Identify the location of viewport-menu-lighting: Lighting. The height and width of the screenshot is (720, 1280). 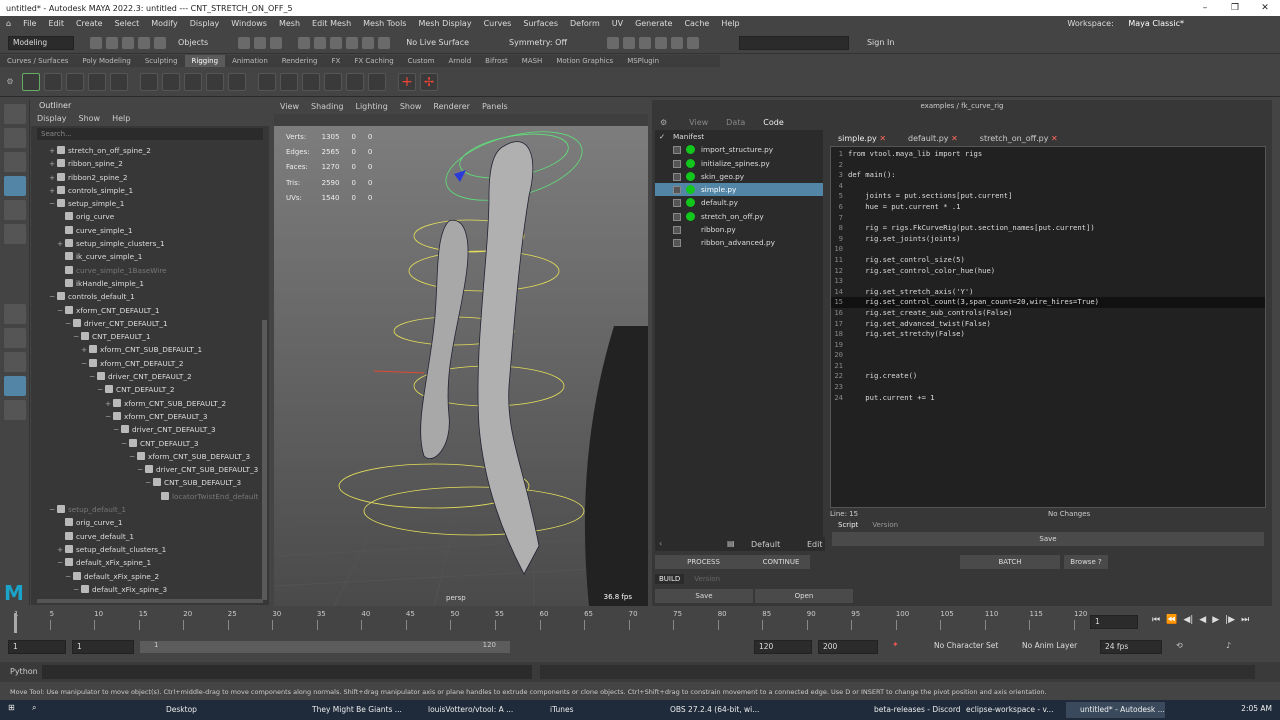
(371, 107).